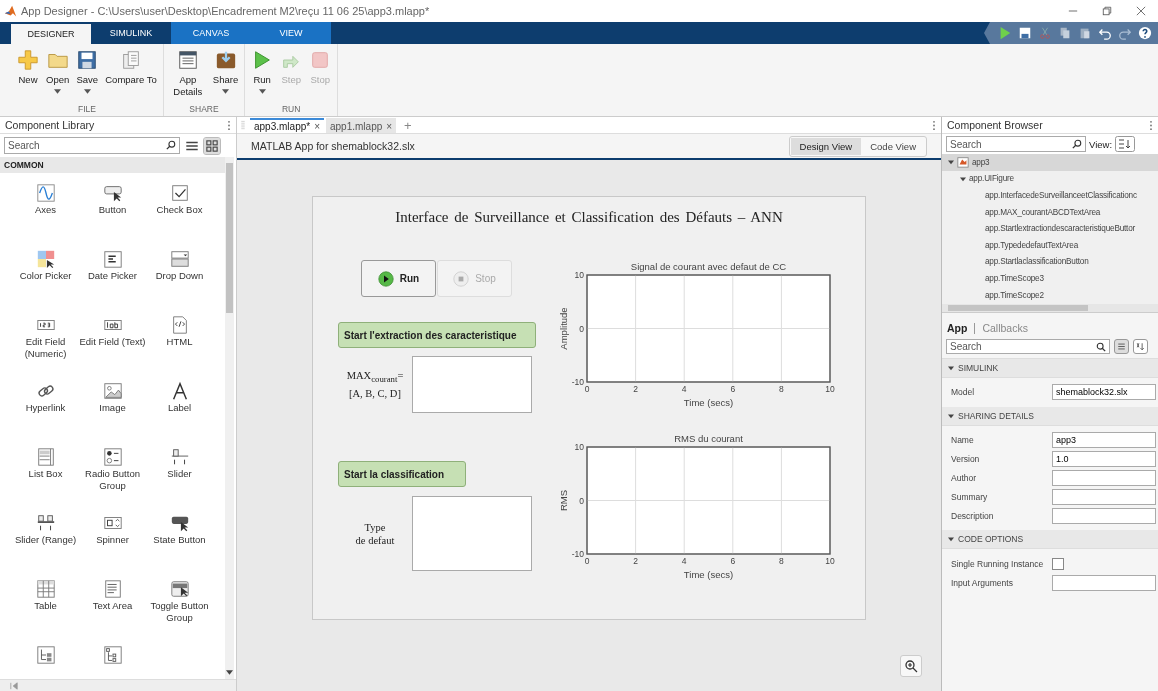 This screenshot has height=691, width=1158. Describe the element at coordinates (45, 348) in the screenshot. I see `component-label: Edit Field (Numeric)` at that location.